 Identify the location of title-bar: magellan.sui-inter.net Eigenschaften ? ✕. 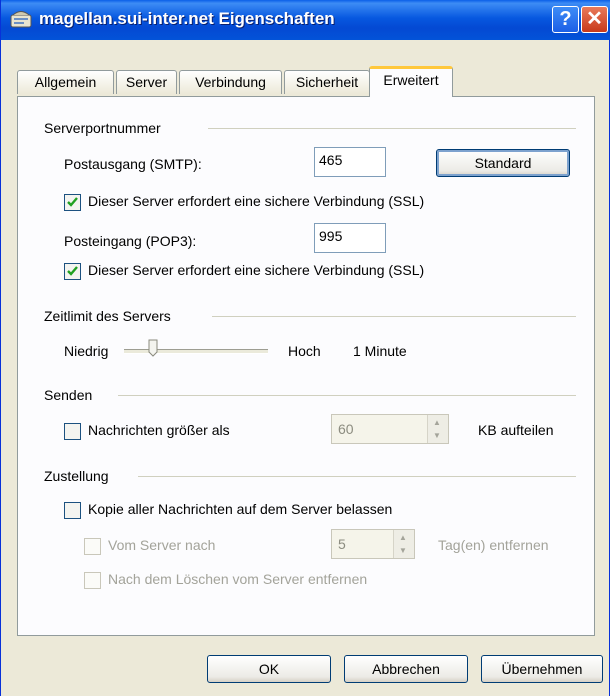
(305, 20).